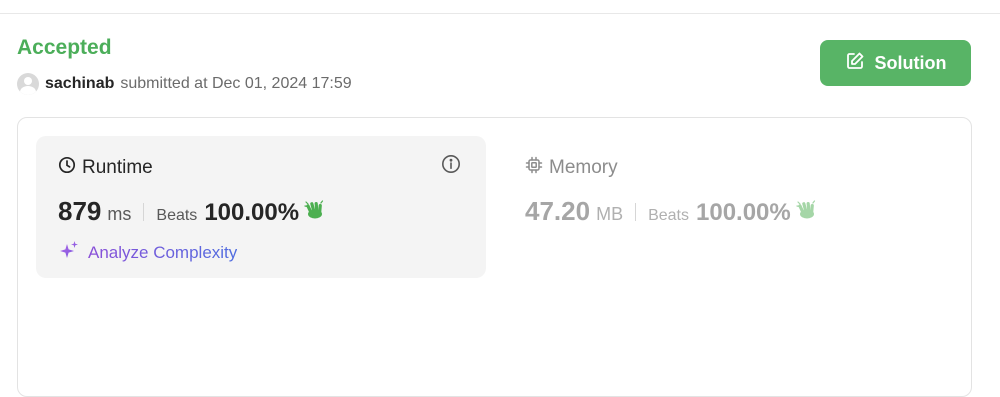  I want to click on solution-button-label: Solution, so click(910, 62).